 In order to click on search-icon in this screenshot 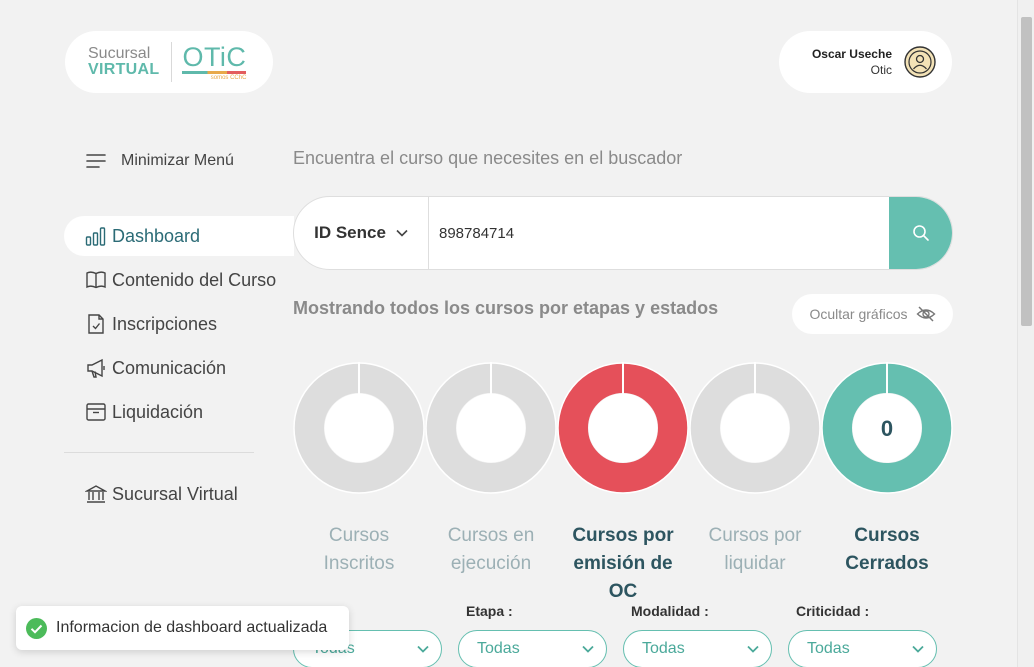, I will do `click(920, 233)`.